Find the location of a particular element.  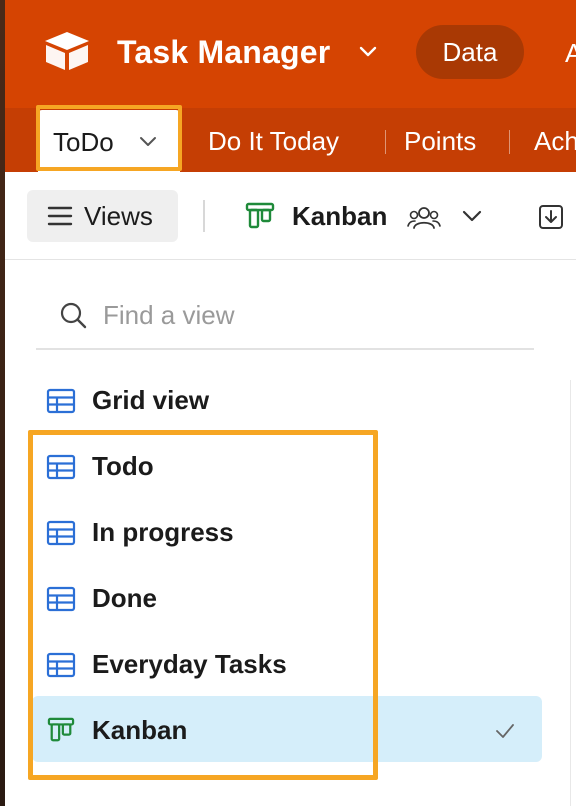

grid-icon is located at coordinates (61, 401).